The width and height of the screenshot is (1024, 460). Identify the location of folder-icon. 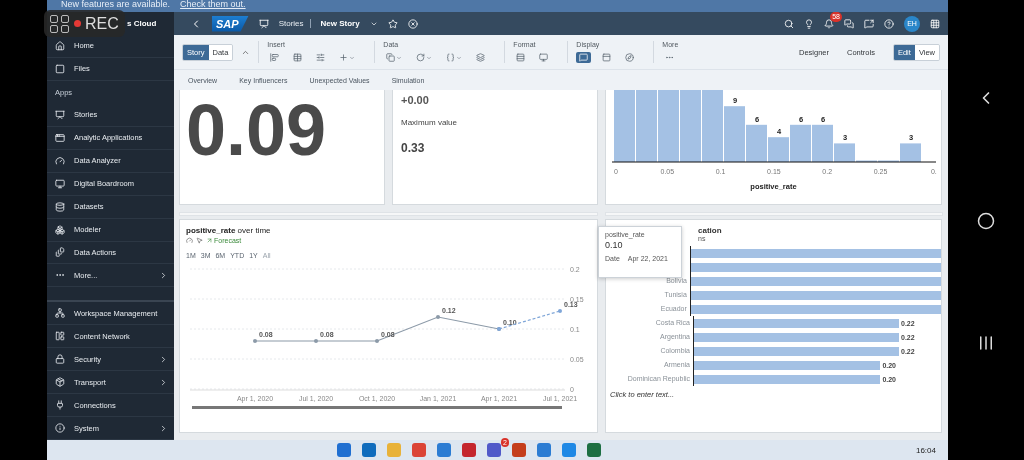
(60, 68).